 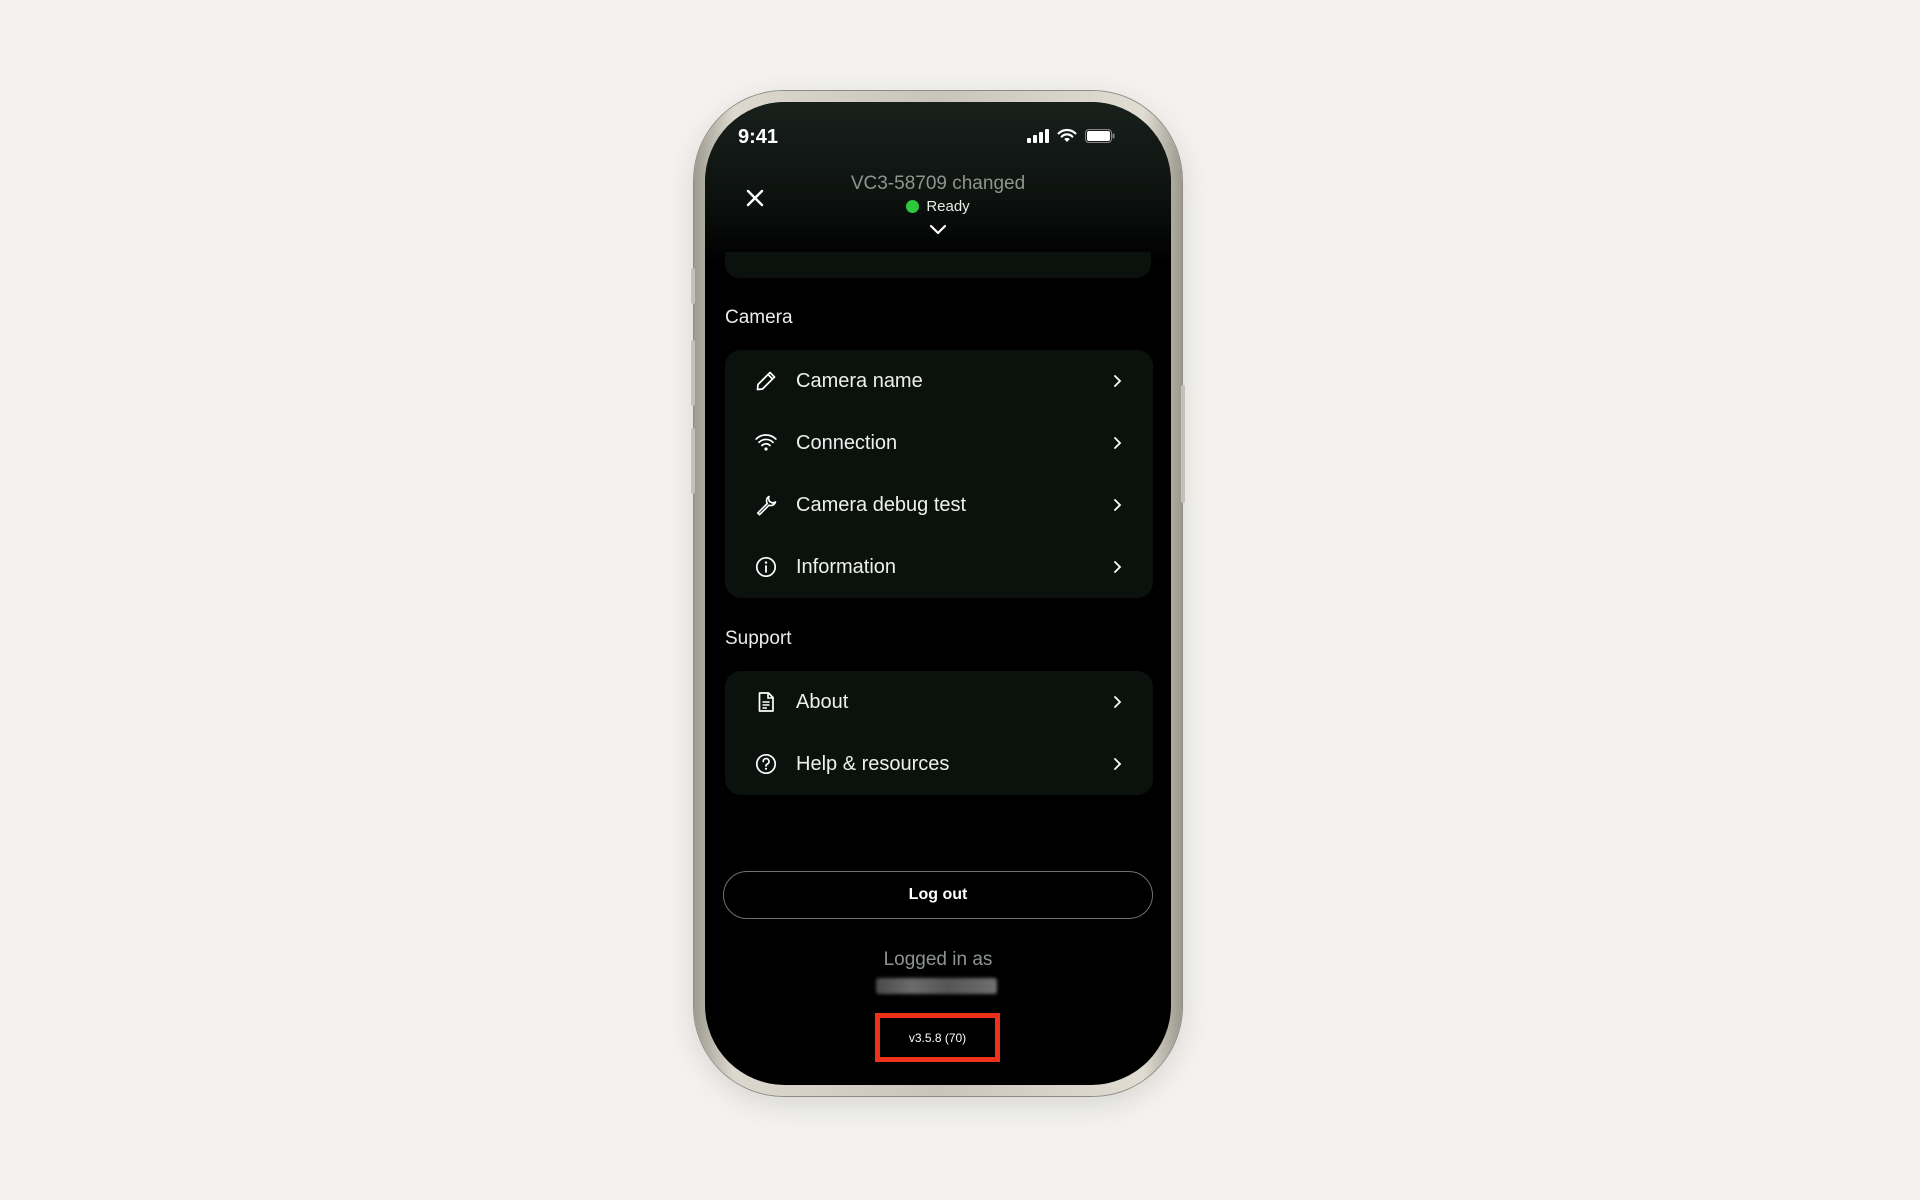 What do you see at coordinates (859, 380) in the screenshot?
I see `camera-name-label: Camera name` at bounding box center [859, 380].